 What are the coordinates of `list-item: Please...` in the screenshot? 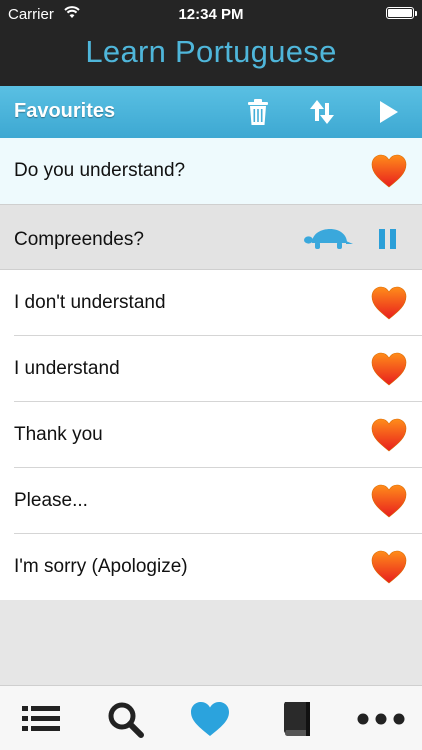 It's located at (211, 501).